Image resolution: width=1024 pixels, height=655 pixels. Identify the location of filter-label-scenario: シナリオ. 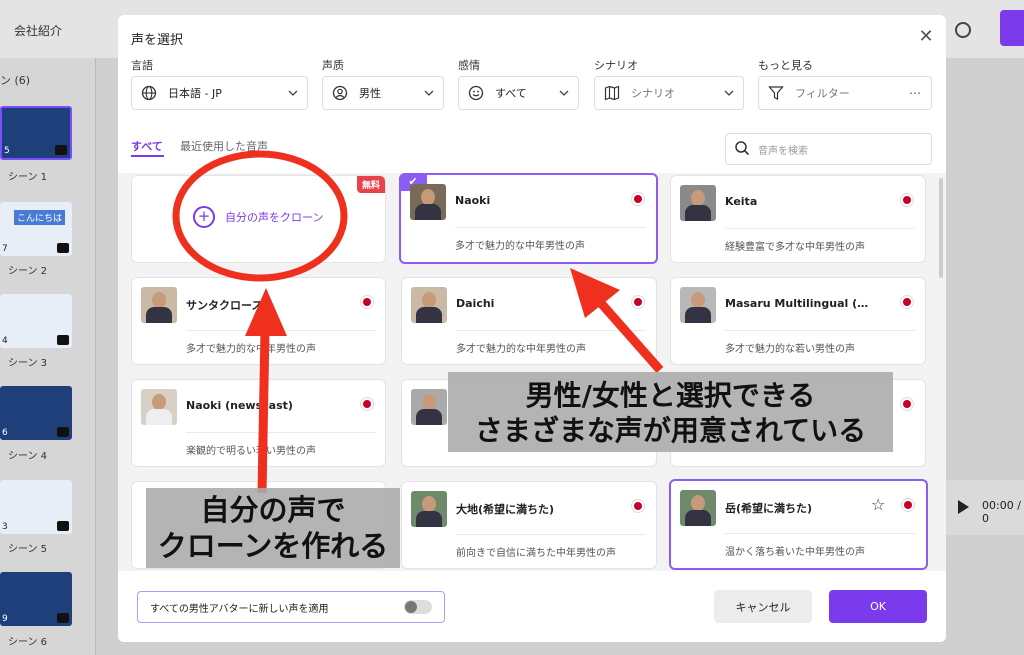
(616, 65).